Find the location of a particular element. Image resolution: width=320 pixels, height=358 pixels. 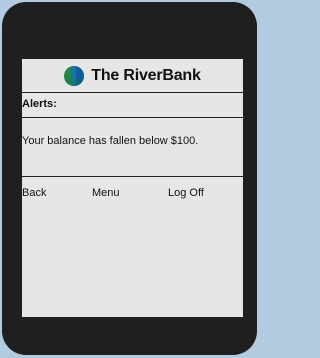

alerts-heading: Alerts: is located at coordinates (39, 104).